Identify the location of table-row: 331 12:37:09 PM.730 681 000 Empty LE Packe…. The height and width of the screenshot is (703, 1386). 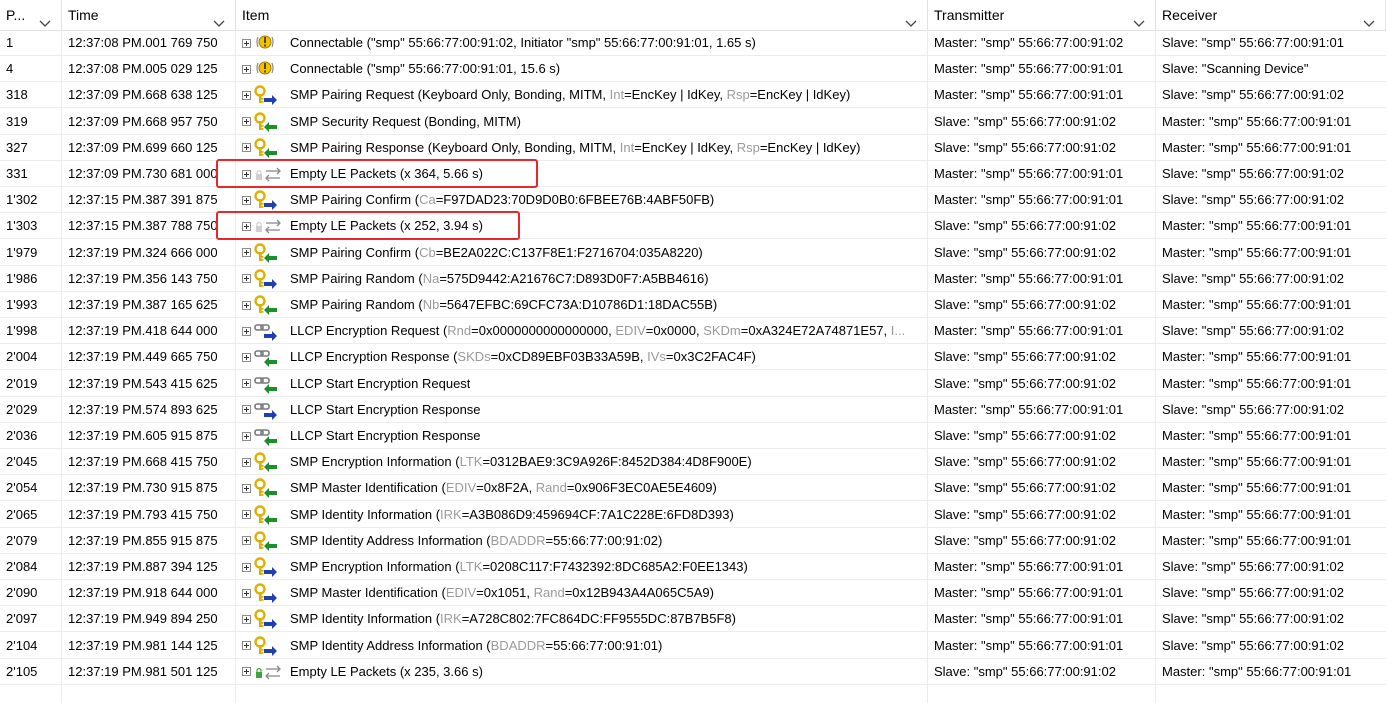
(693, 174).